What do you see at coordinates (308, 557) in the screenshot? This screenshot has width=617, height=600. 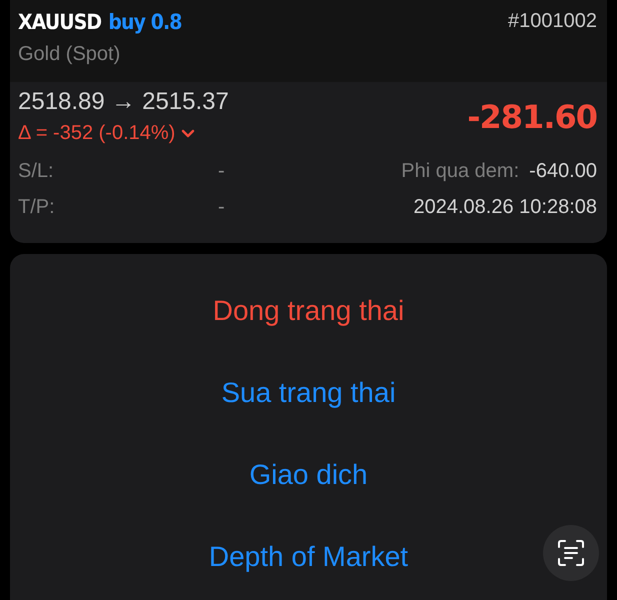 I see `action-button: Depth of Market` at bounding box center [308, 557].